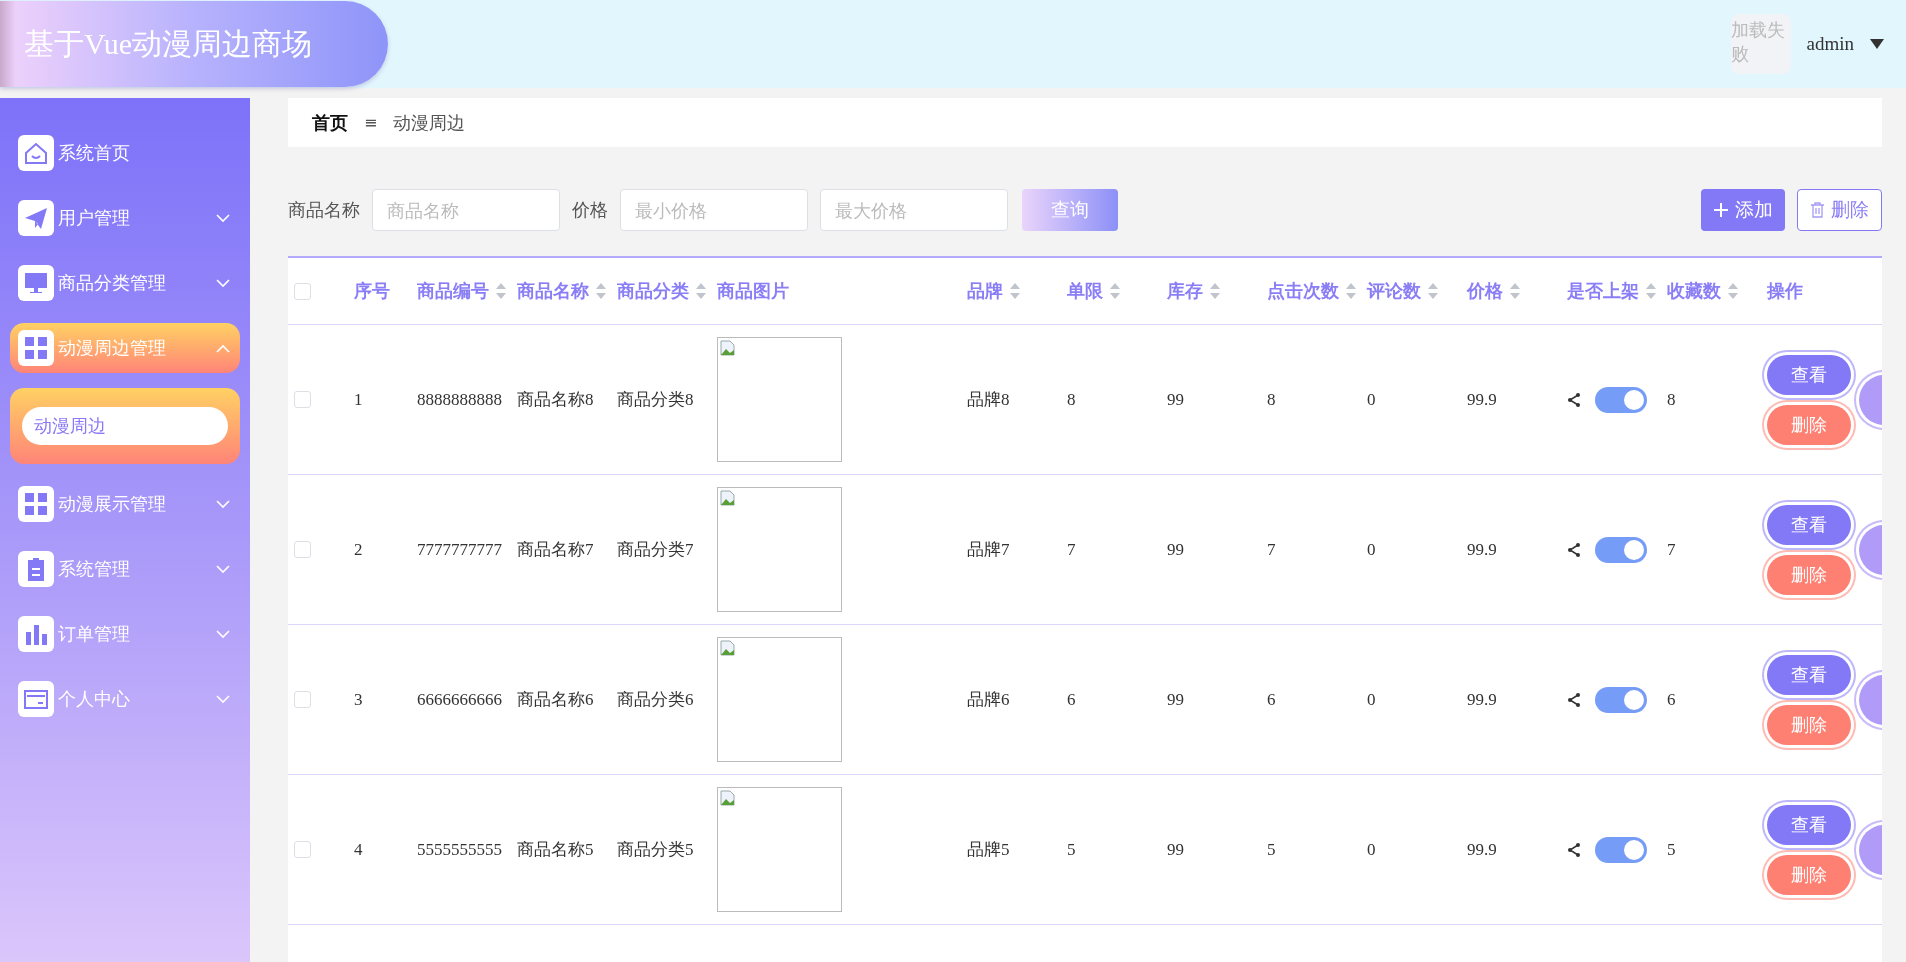 Image resolution: width=1906 pixels, height=962 pixels. Describe the element at coordinates (914, 210) in the screenshot. I see `search-field: 最大价格` at that location.